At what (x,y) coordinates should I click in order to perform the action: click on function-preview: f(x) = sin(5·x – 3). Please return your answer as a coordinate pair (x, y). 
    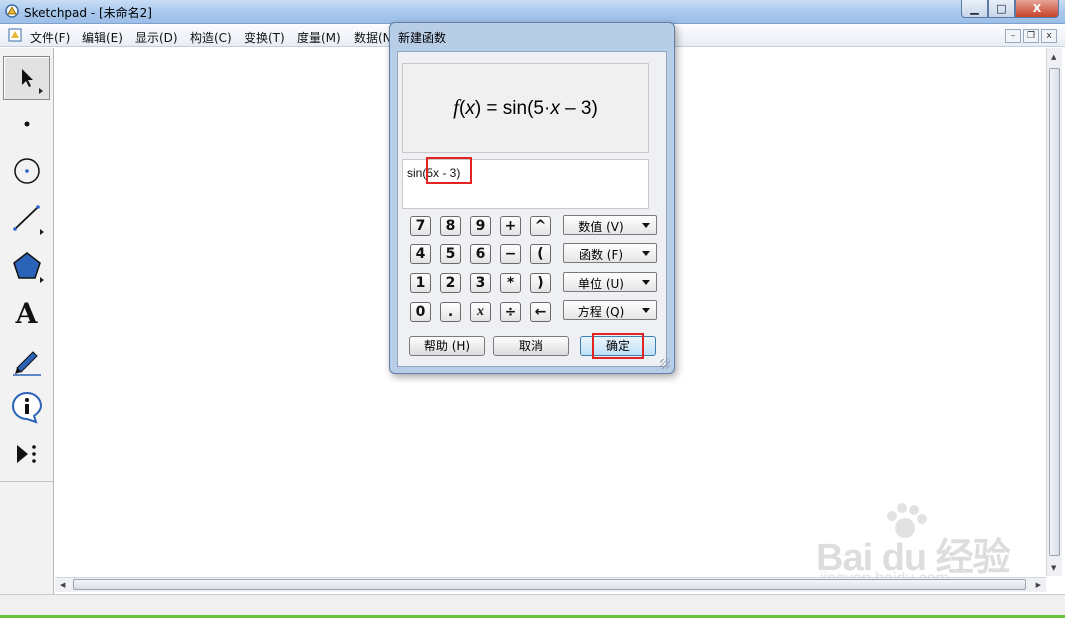
    Looking at the image, I should click on (525, 108).